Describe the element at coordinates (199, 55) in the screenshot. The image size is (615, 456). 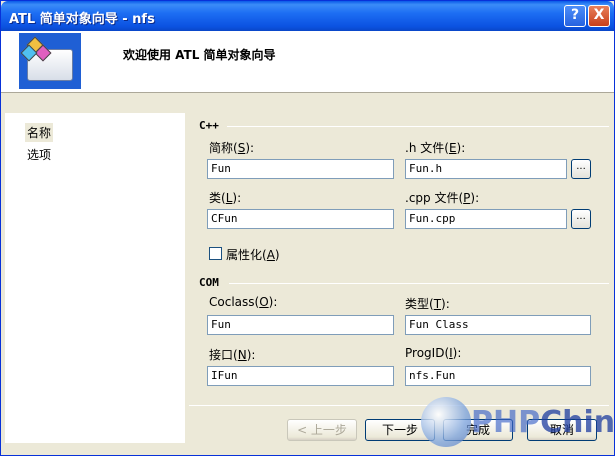
I see `header-title: 欢迎使用 ATL 简单对象向导` at that location.